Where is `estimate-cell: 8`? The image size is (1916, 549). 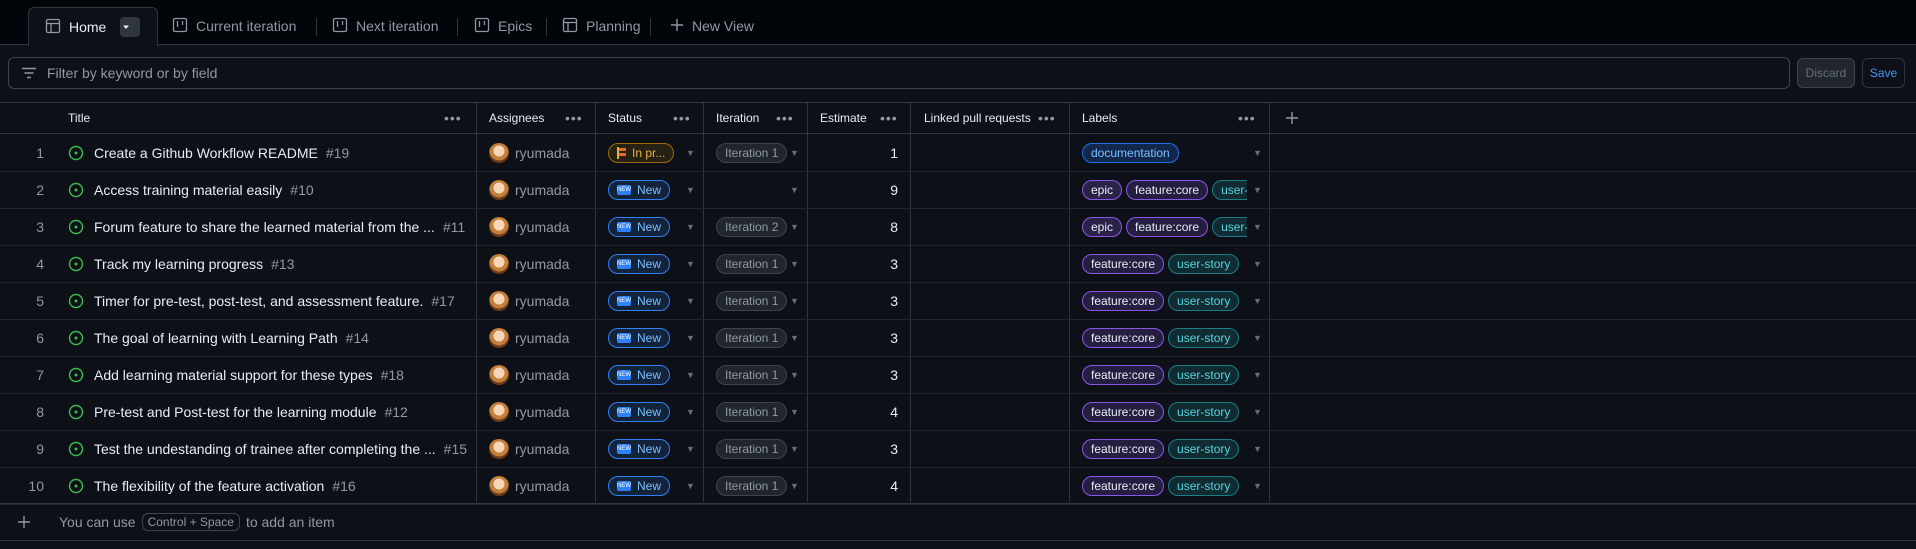
estimate-cell: 8 is located at coordinates (859, 226).